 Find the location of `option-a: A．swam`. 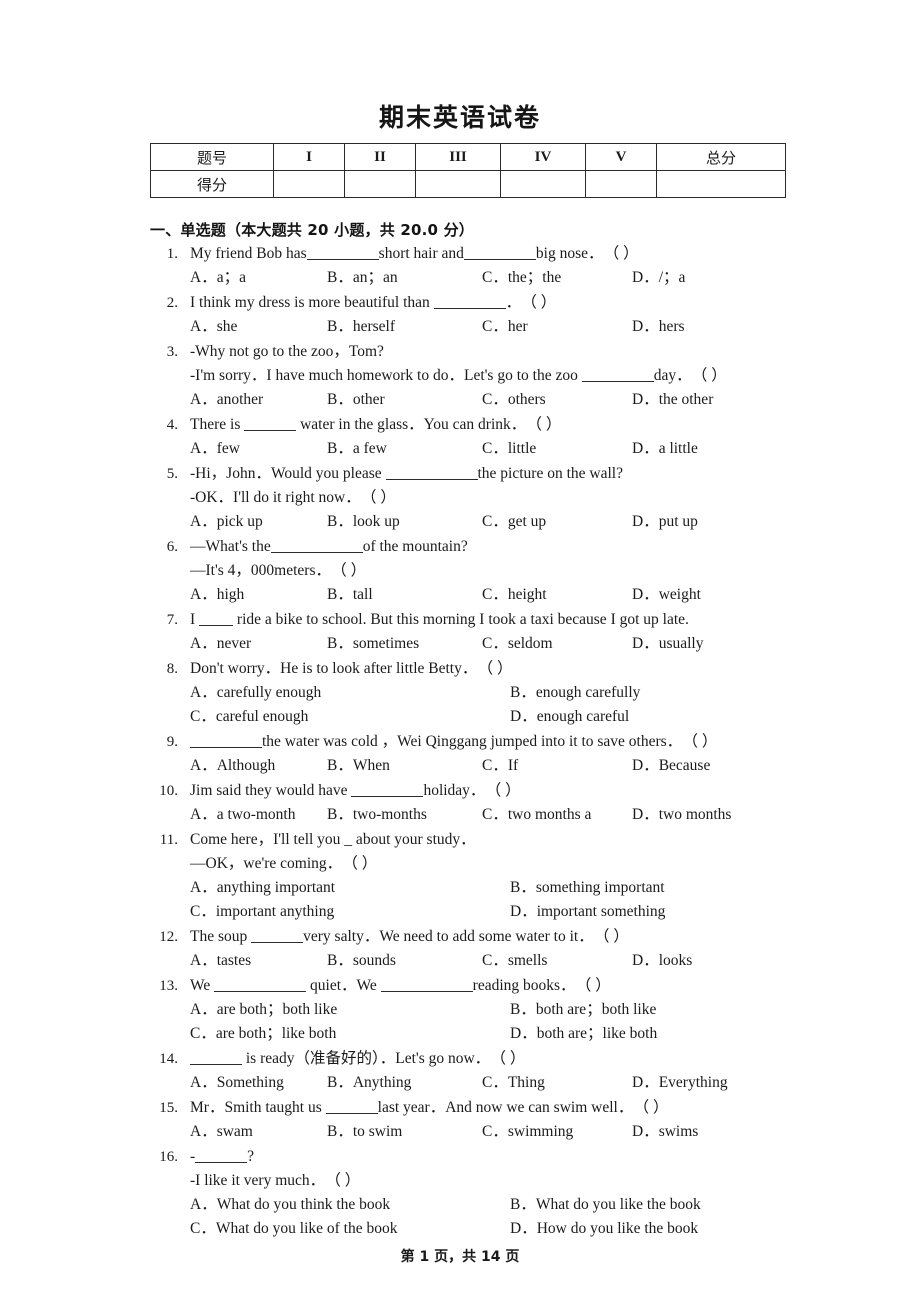

option-a: A．swam is located at coordinates (221, 1132).